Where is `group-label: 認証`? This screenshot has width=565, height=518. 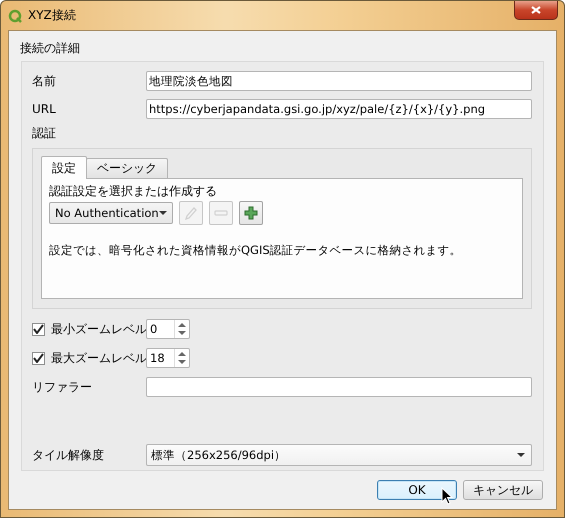
group-label: 認証 is located at coordinates (44, 133).